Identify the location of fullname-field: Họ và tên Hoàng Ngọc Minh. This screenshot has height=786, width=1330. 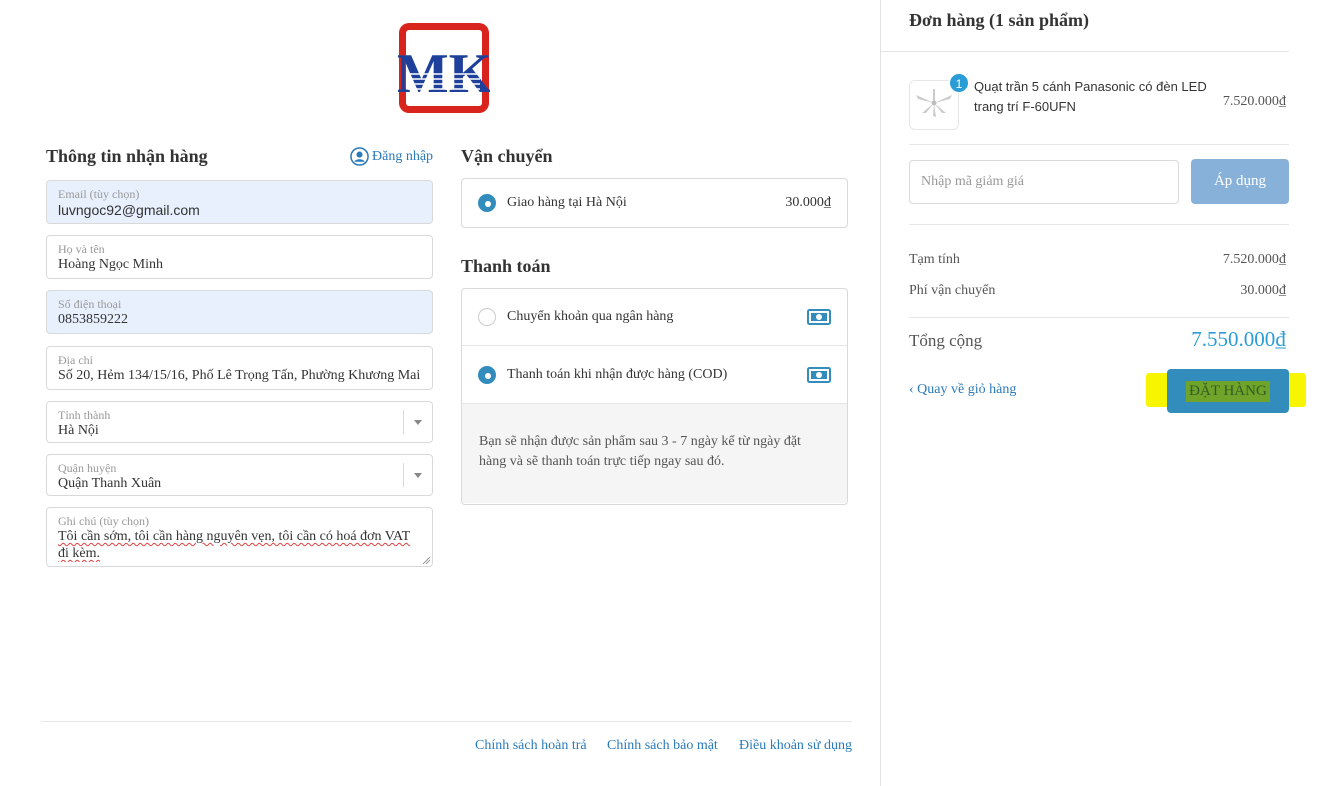
(239, 257).